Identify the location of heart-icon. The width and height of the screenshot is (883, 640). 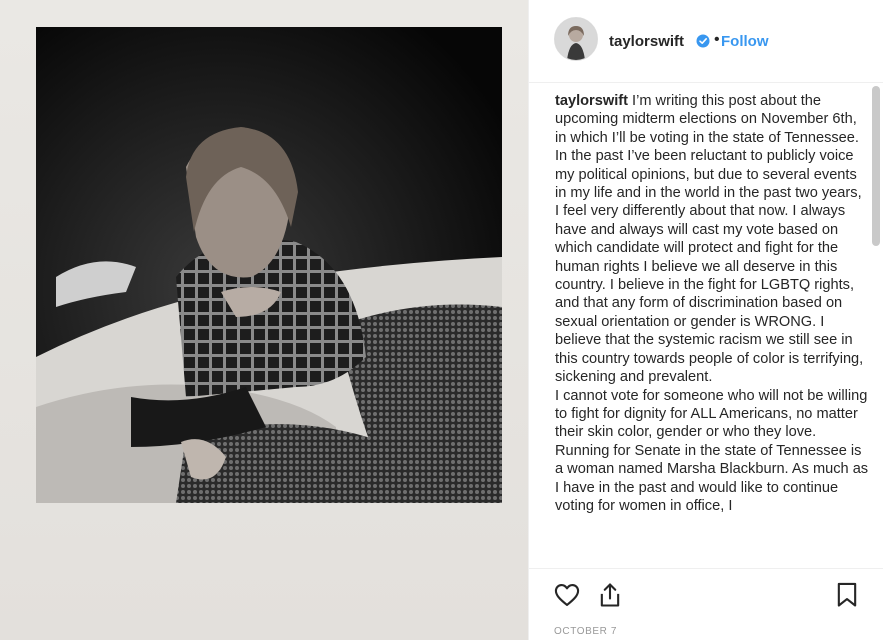
(567, 595).